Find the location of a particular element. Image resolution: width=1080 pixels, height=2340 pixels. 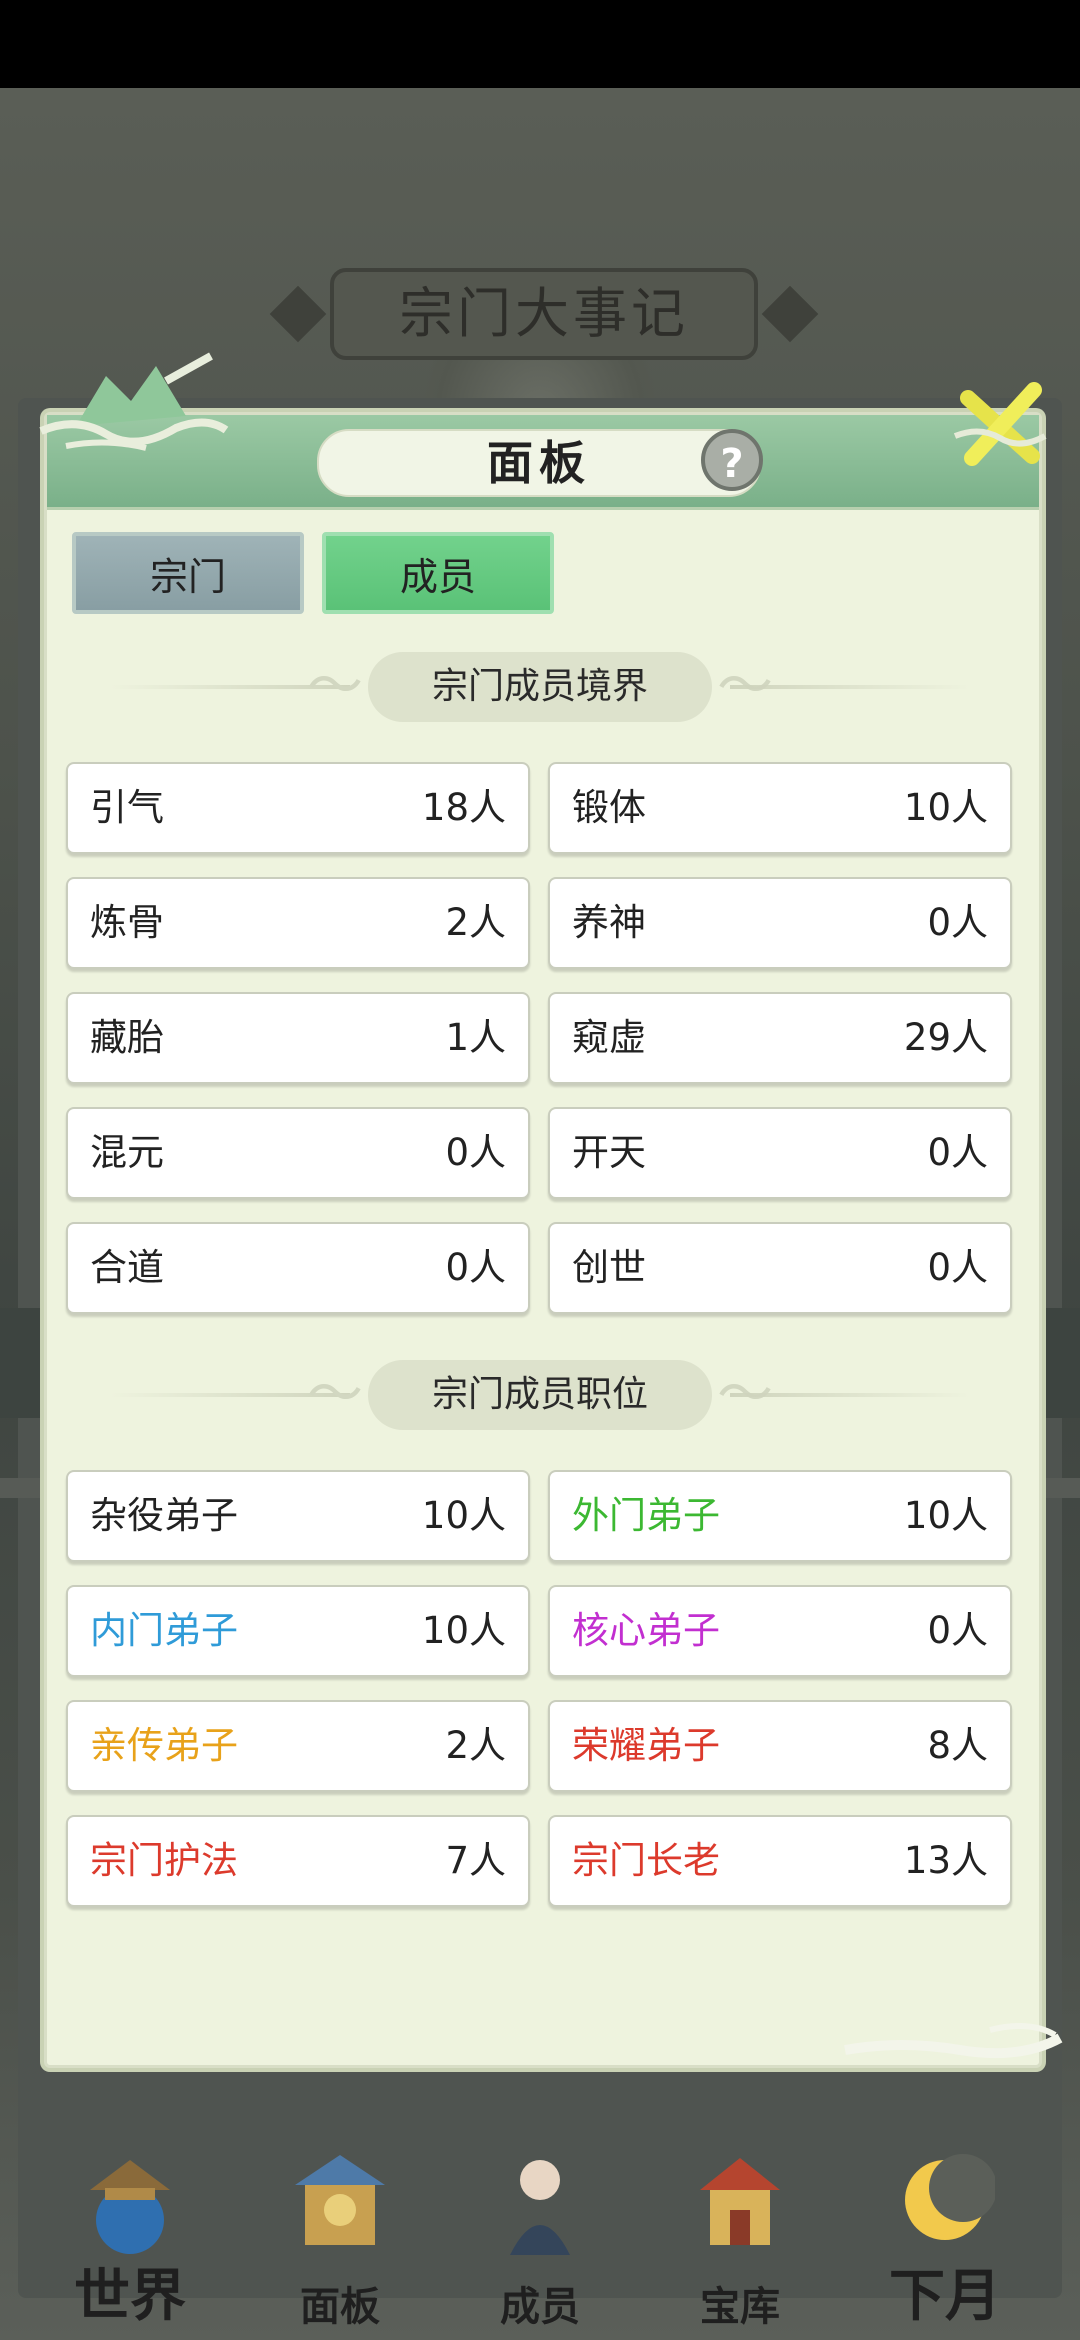

panel-title-plate: 面板 is located at coordinates (539, 463).